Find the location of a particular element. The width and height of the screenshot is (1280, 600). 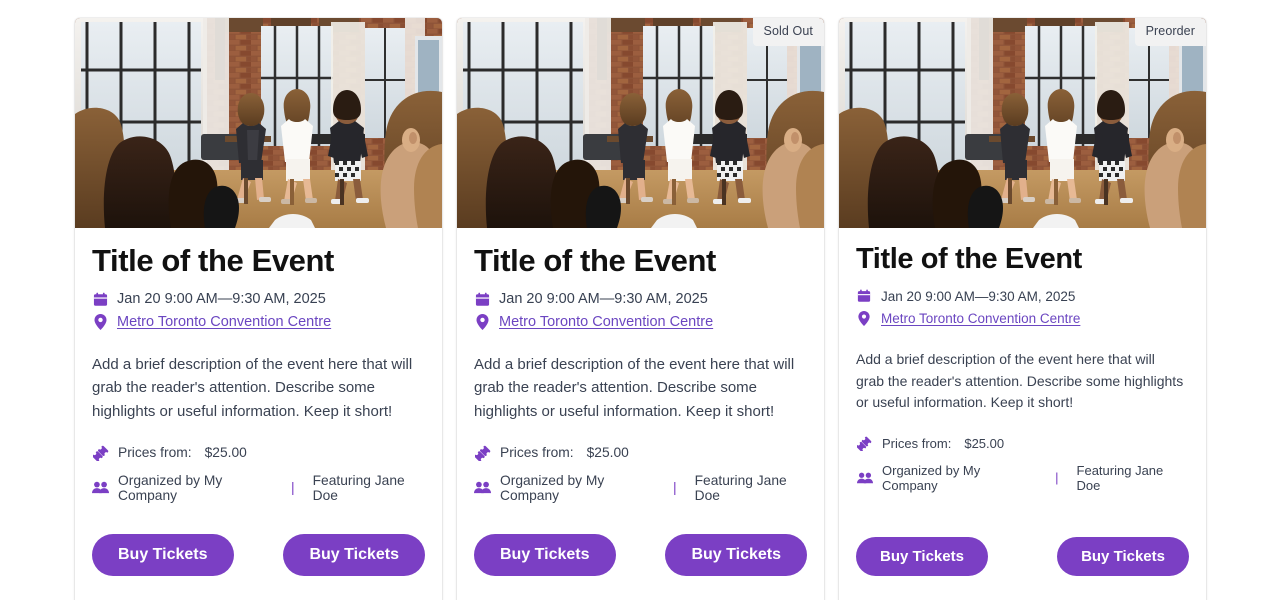

status-badge: Sold Out is located at coordinates (788, 32).